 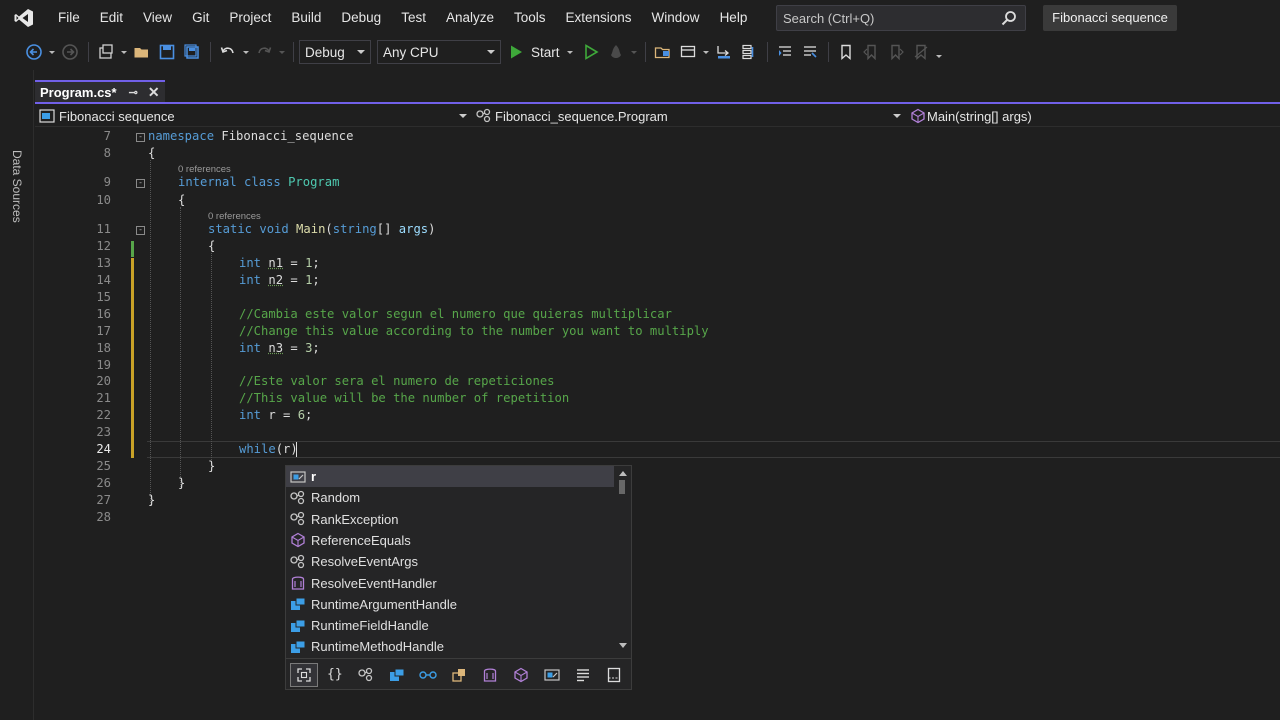 I want to click on save-all-icon, so click(x=192, y=52).